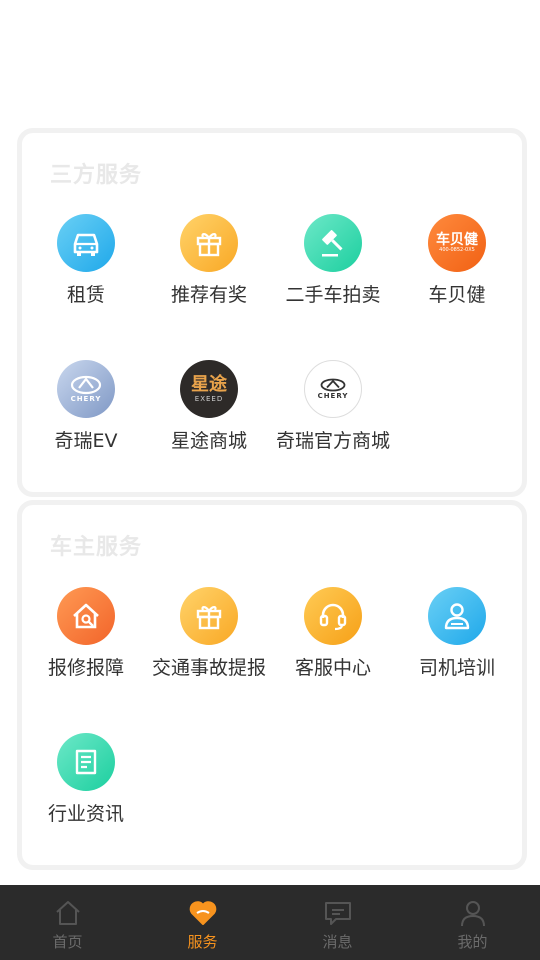 This screenshot has width=540, height=960. Describe the element at coordinates (67, 942) in the screenshot. I see `tab-label: 首页` at that location.